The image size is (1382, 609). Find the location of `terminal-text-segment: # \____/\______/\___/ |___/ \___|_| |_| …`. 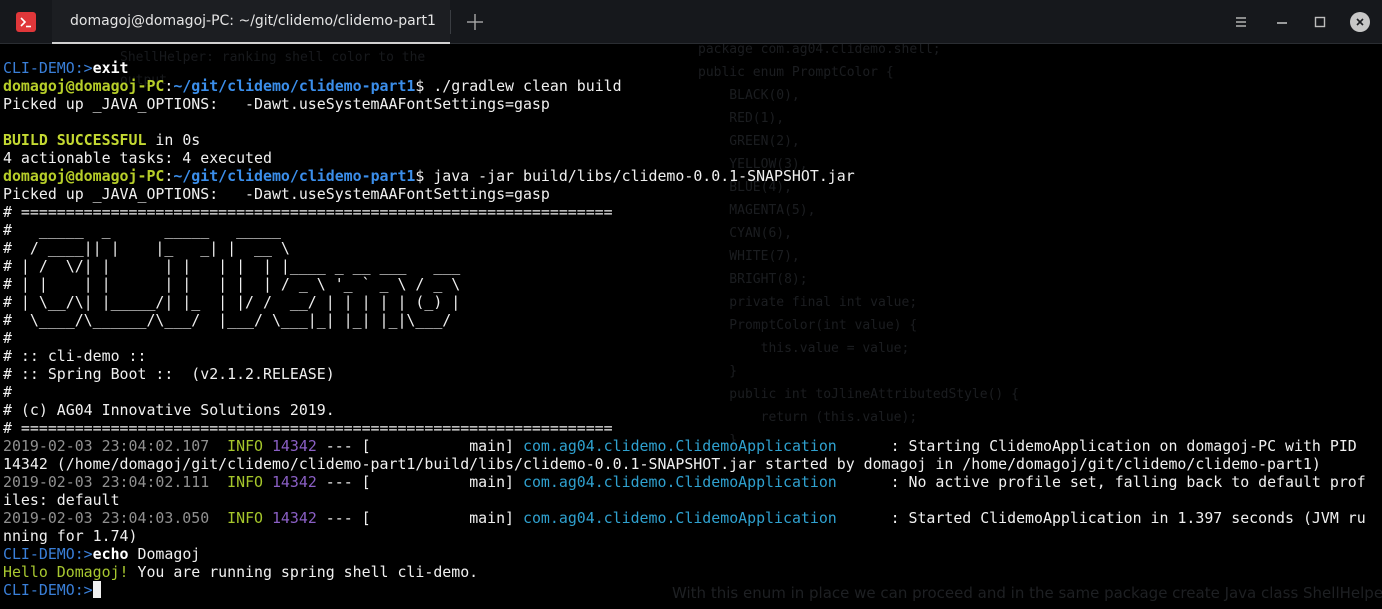

terminal-text-segment: # \____/\______/\___/ |___/ \___|_| |_| … is located at coordinates (227, 320).